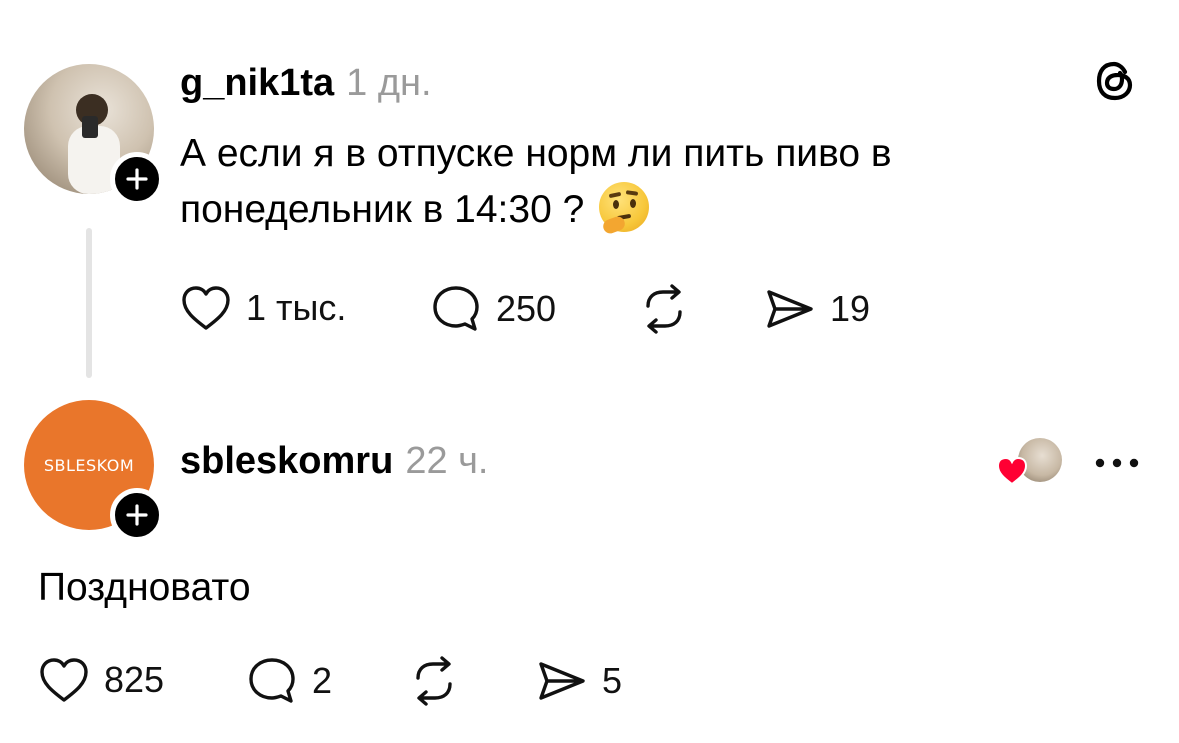 Image resolution: width=1179 pixels, height=743 pixels. I want to click on reply-comment-button: 2, so click(289, 681).